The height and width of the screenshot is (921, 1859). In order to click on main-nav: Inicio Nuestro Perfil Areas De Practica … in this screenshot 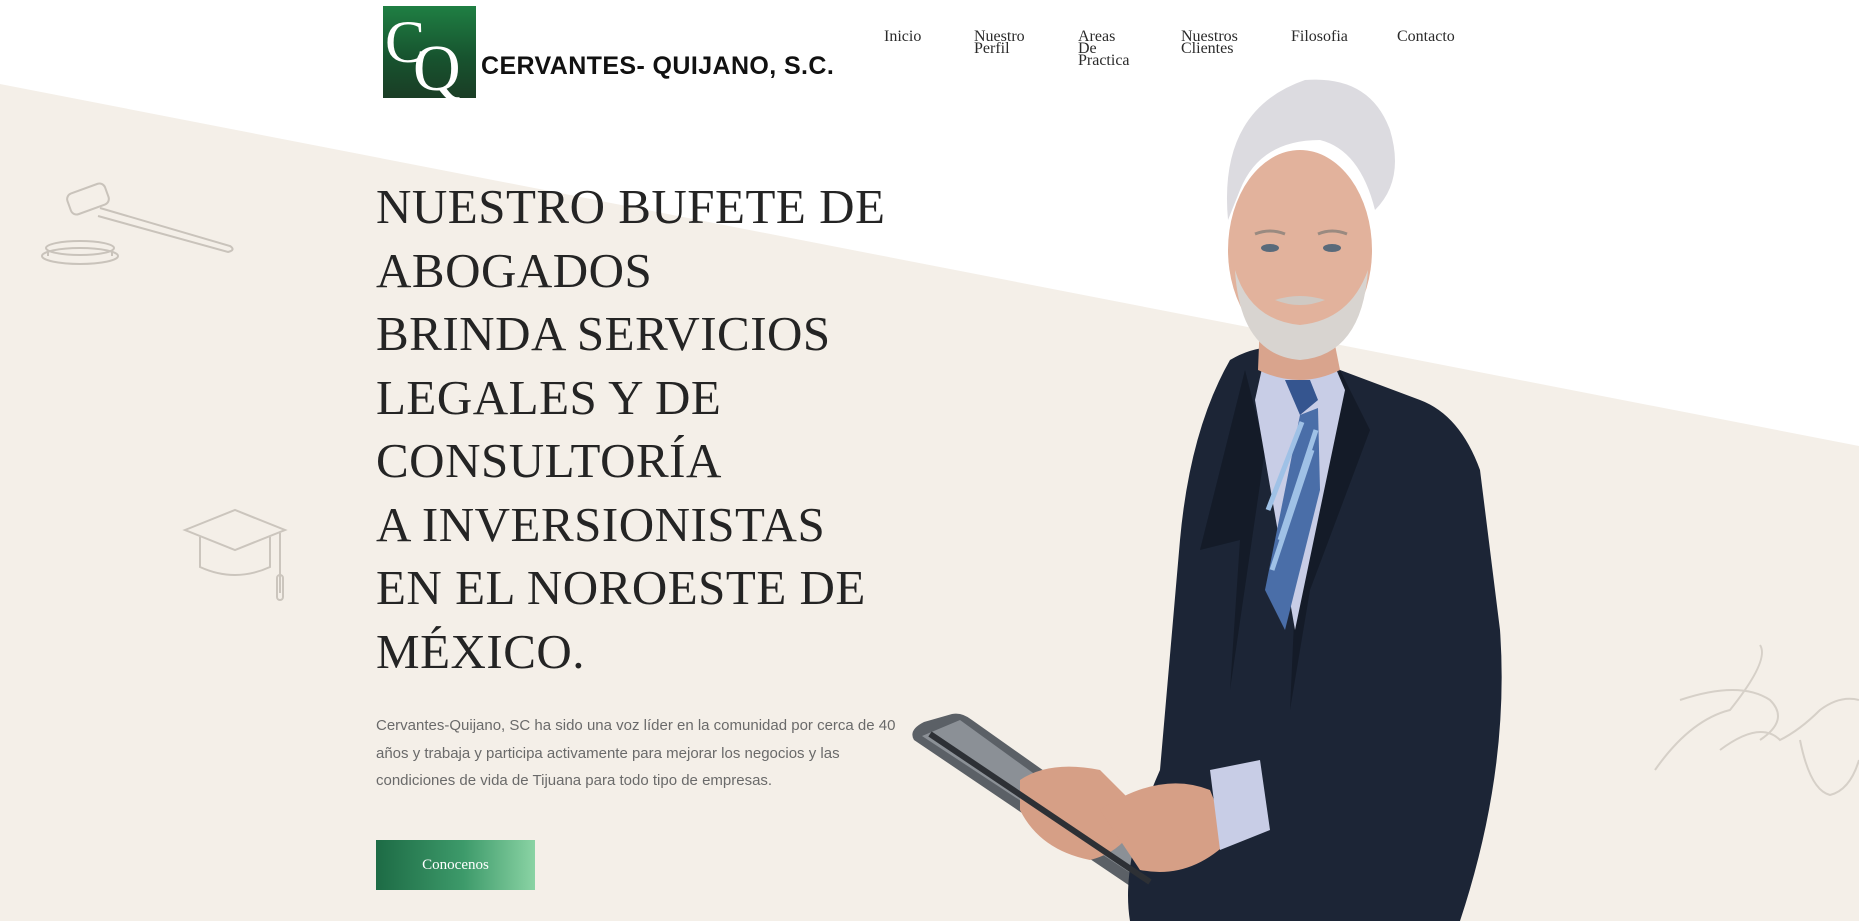, I will do `click(929, 59)`.